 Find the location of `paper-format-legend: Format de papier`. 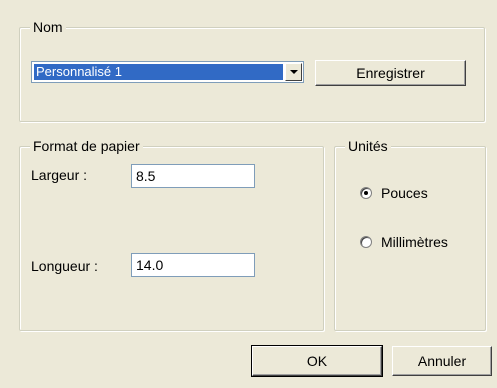

paper-format-legend: Format de papier is located at coordinates (86, 146).